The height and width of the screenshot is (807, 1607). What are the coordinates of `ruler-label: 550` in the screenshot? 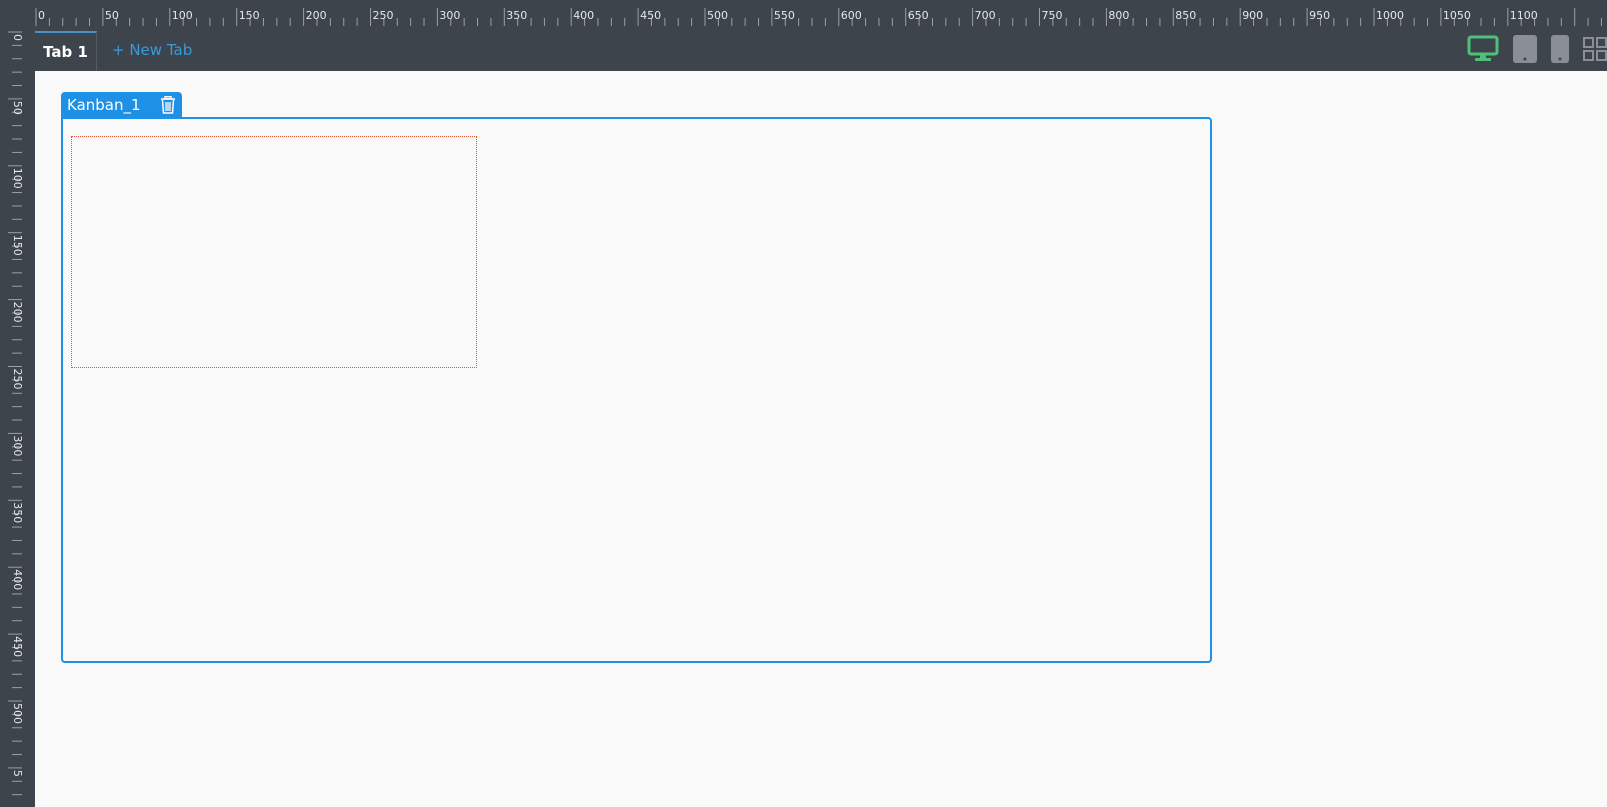 It's located at (784, 15).